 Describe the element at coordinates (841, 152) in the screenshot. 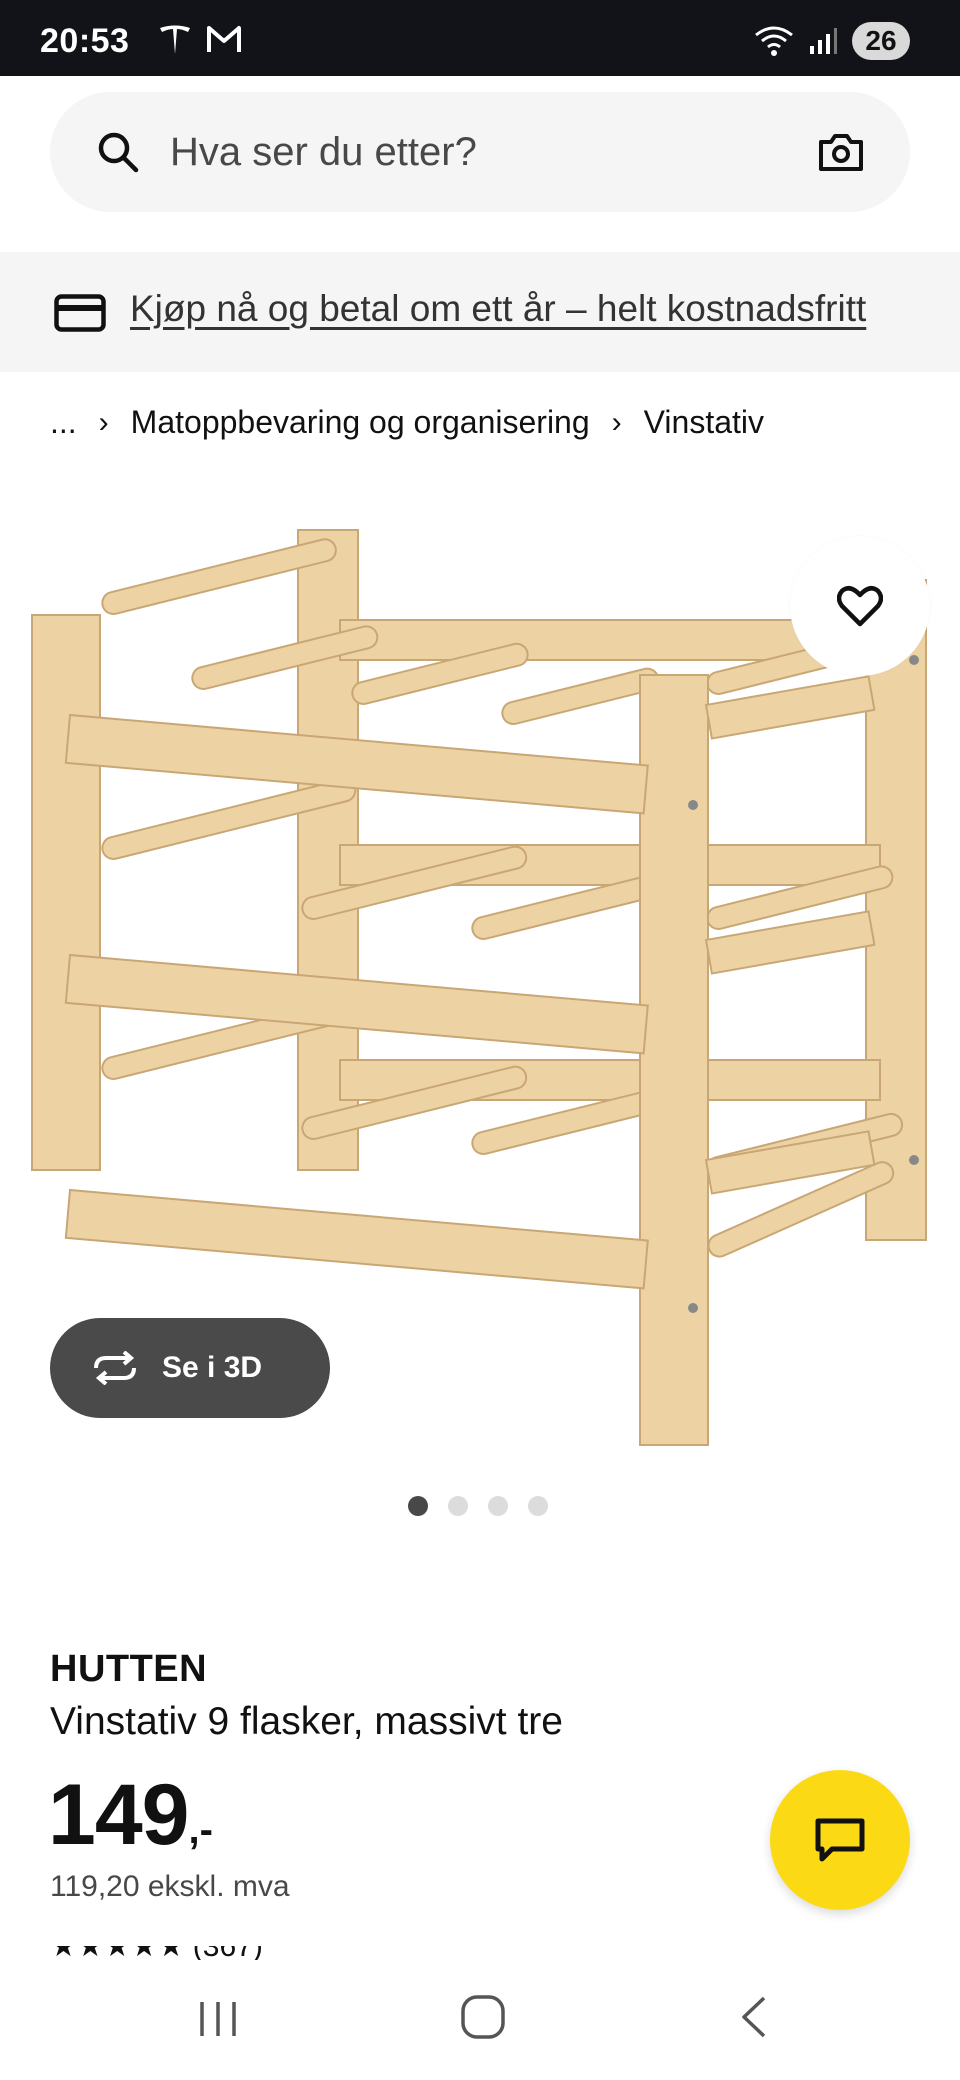

I see `camera-icon` at that location.